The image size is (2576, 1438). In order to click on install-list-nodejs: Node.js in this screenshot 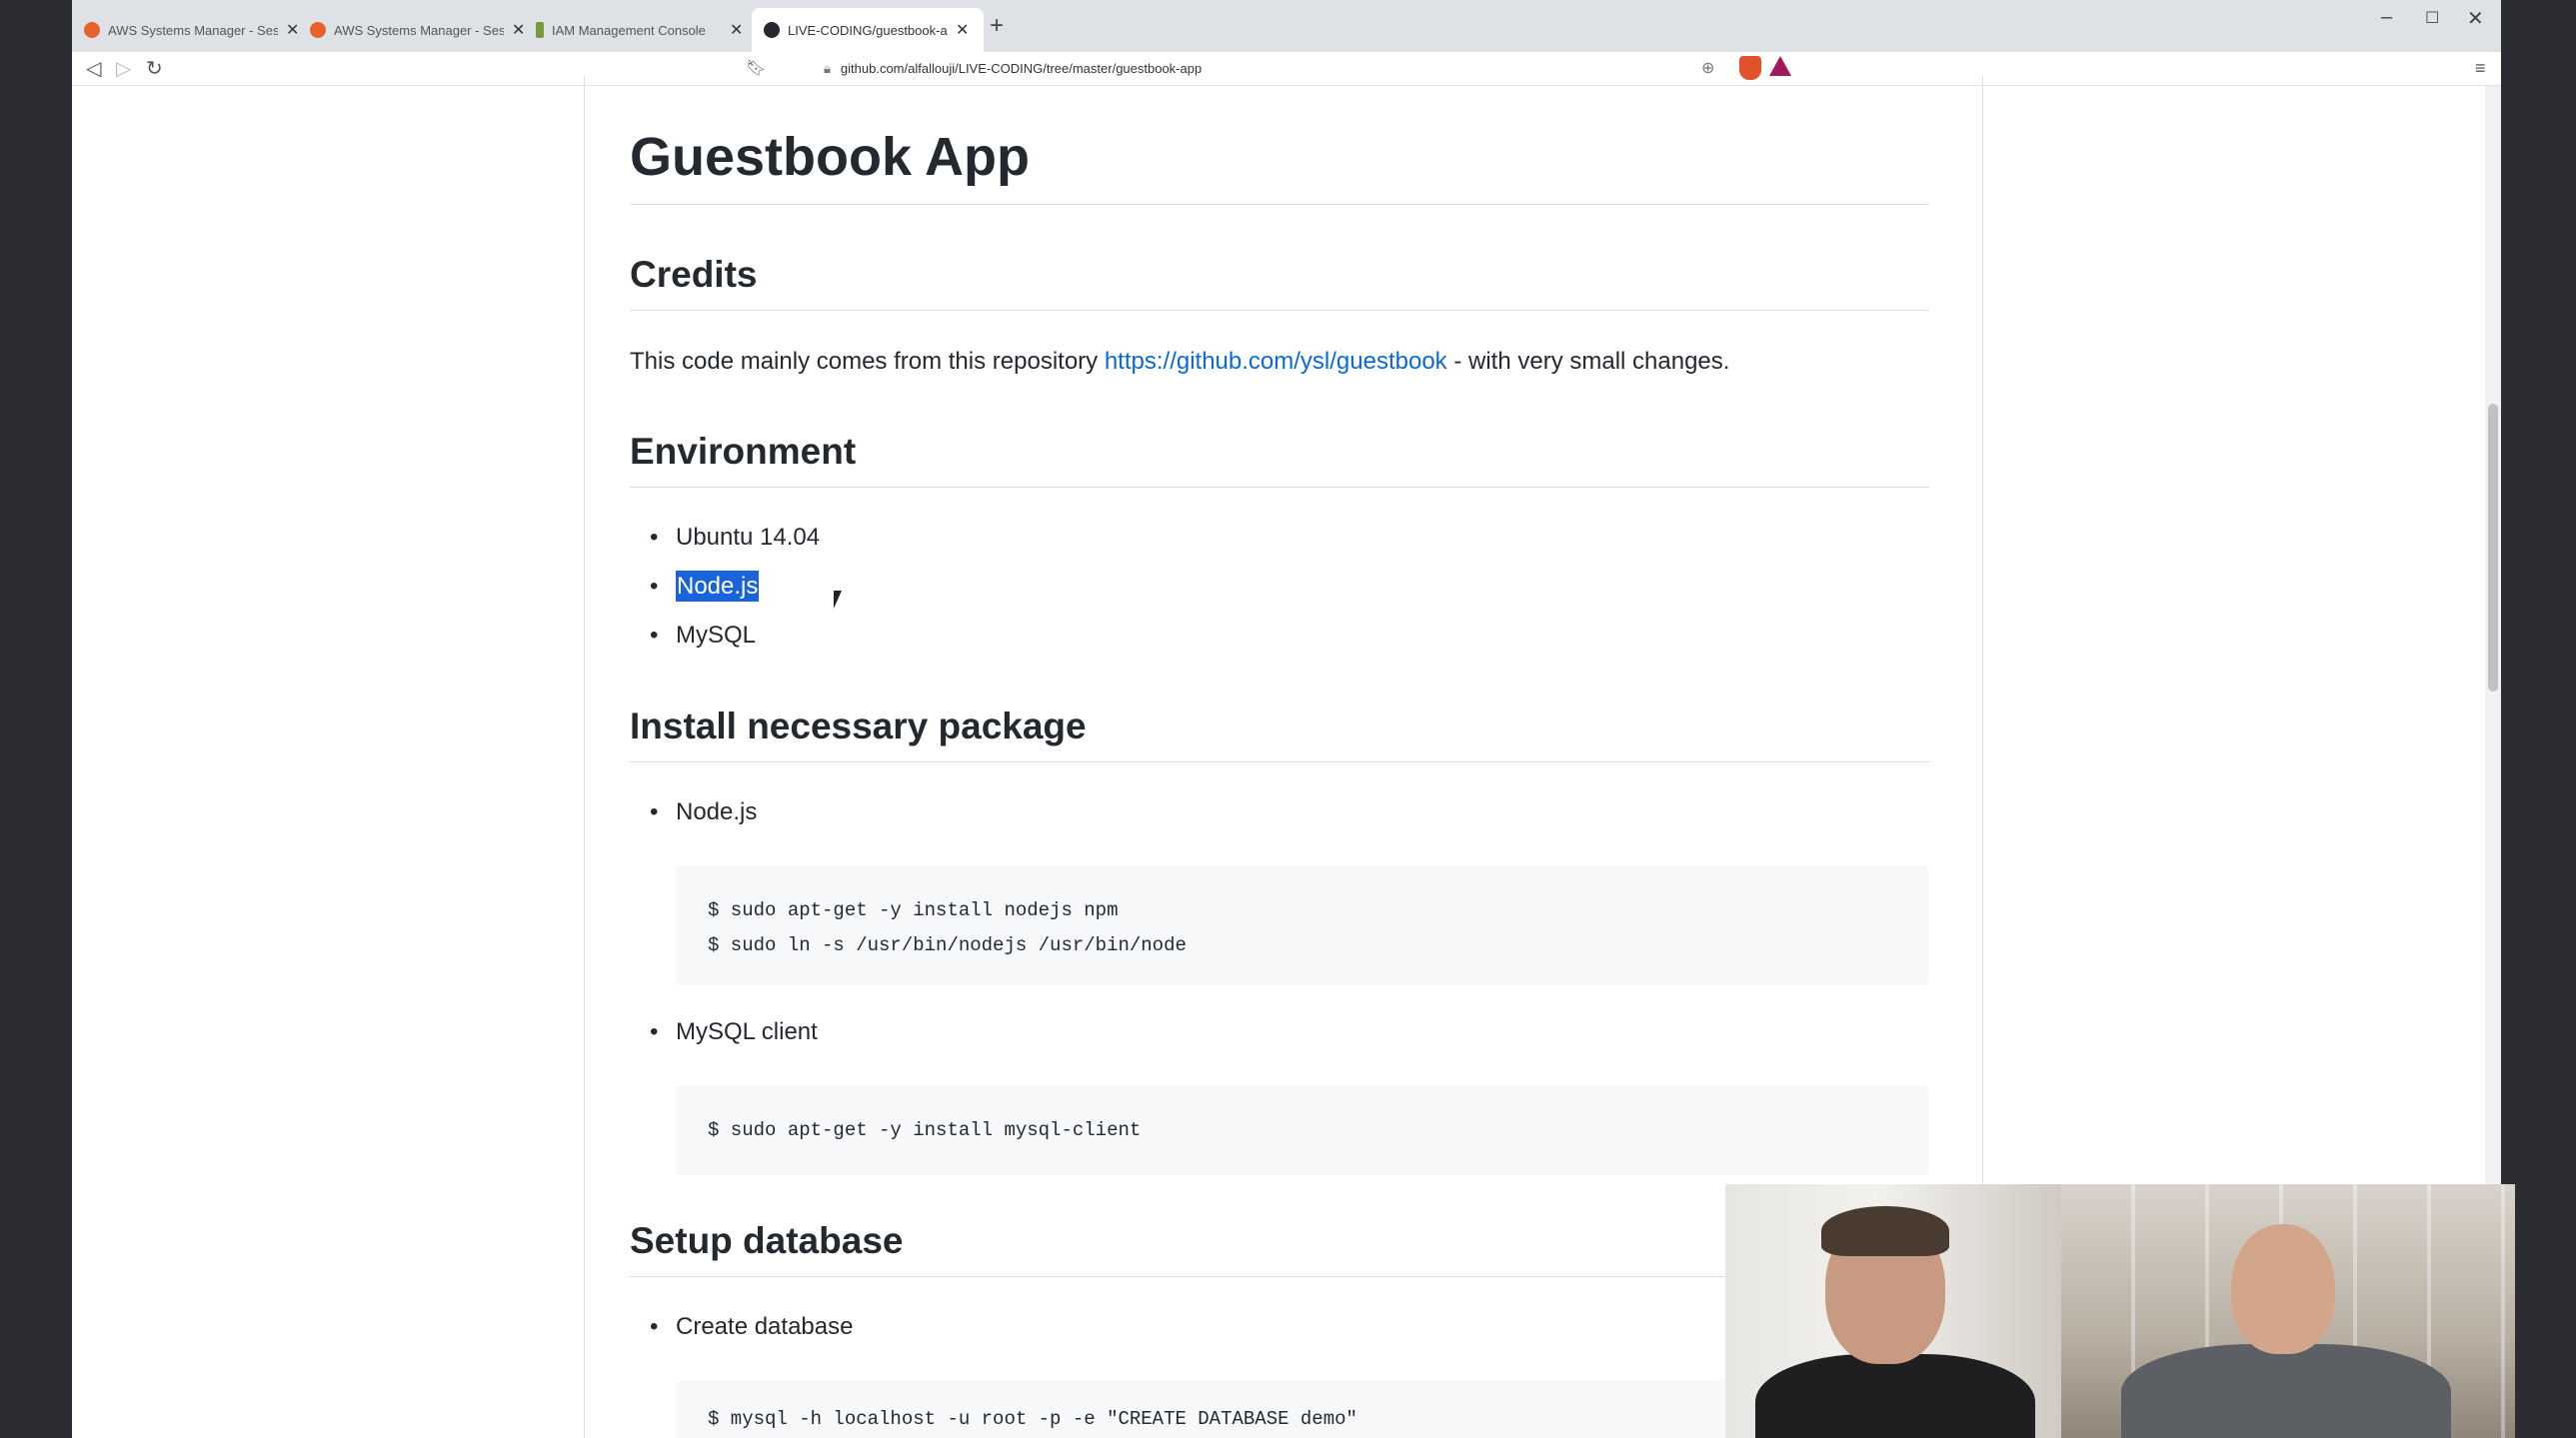, I will do `click(704, 816)`.